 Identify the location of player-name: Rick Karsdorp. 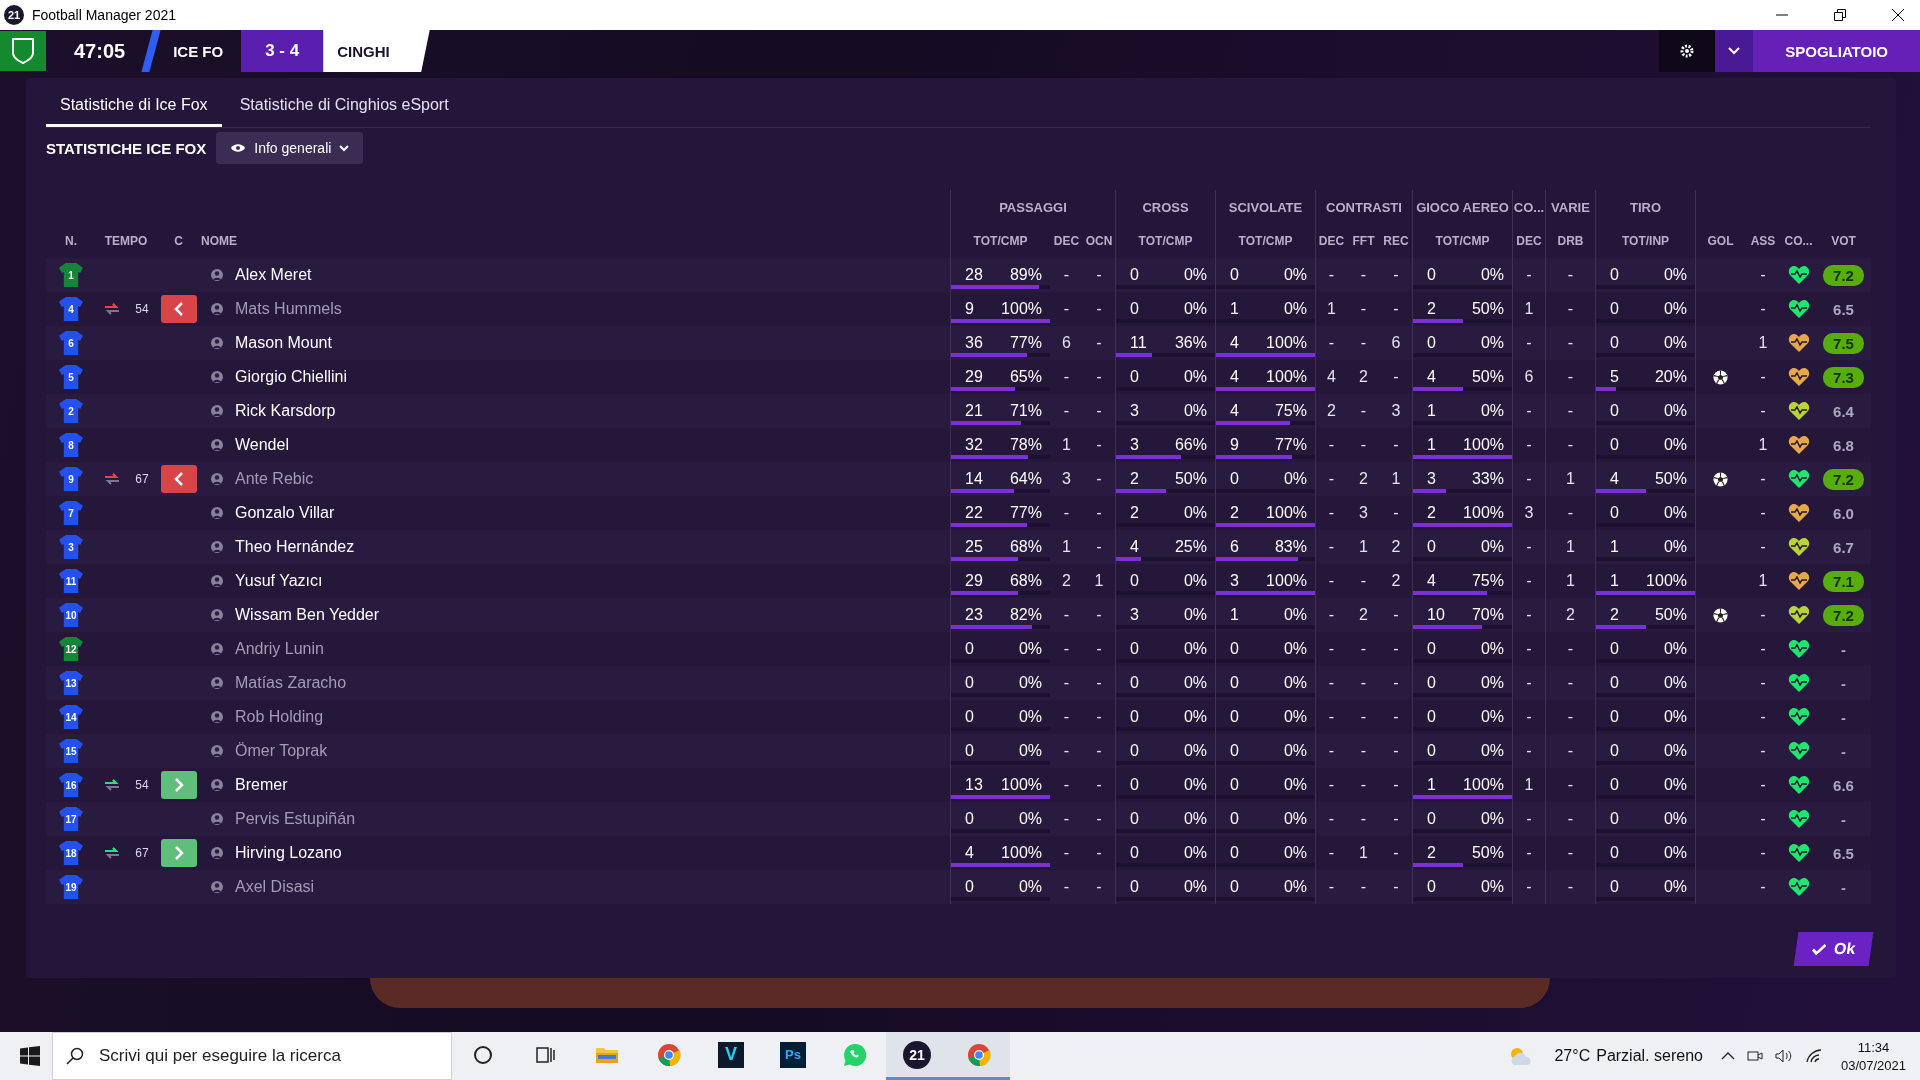
(285, 411).